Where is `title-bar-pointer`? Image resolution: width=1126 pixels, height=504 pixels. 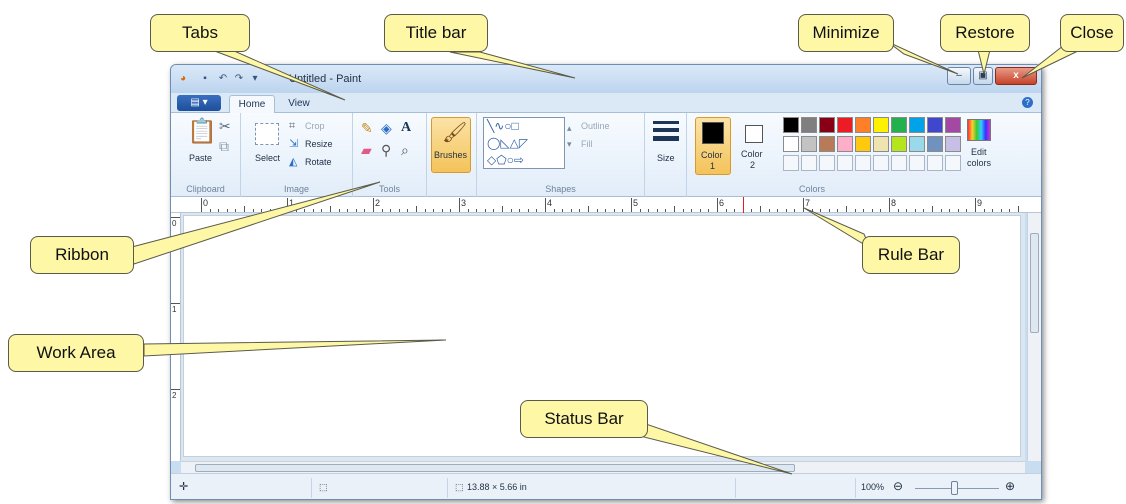 title-bar-pointer is located at coordinates (512, 65).